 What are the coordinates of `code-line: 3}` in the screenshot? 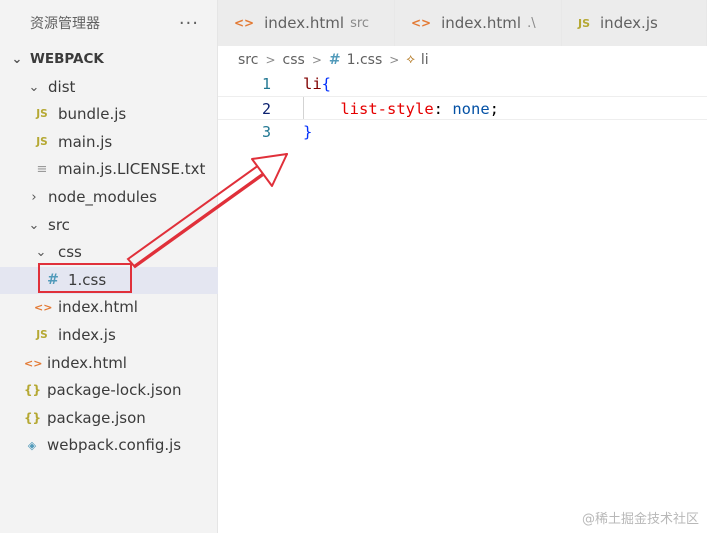 It's located at (462, 132).